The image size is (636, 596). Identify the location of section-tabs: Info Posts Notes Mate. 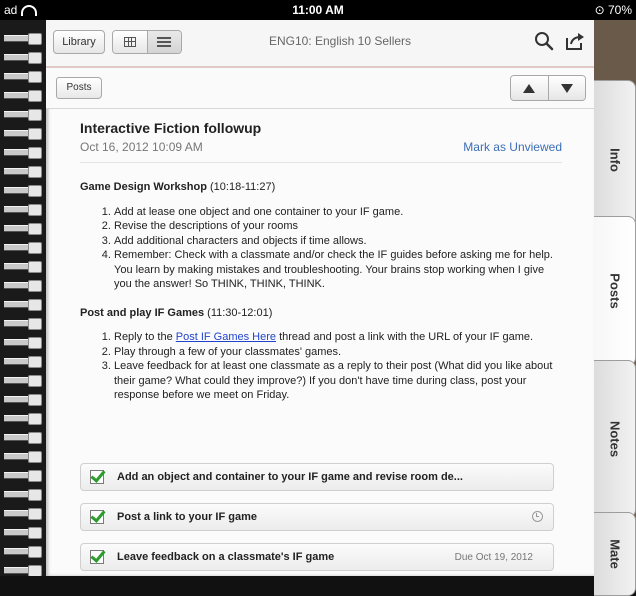
(615, 308).